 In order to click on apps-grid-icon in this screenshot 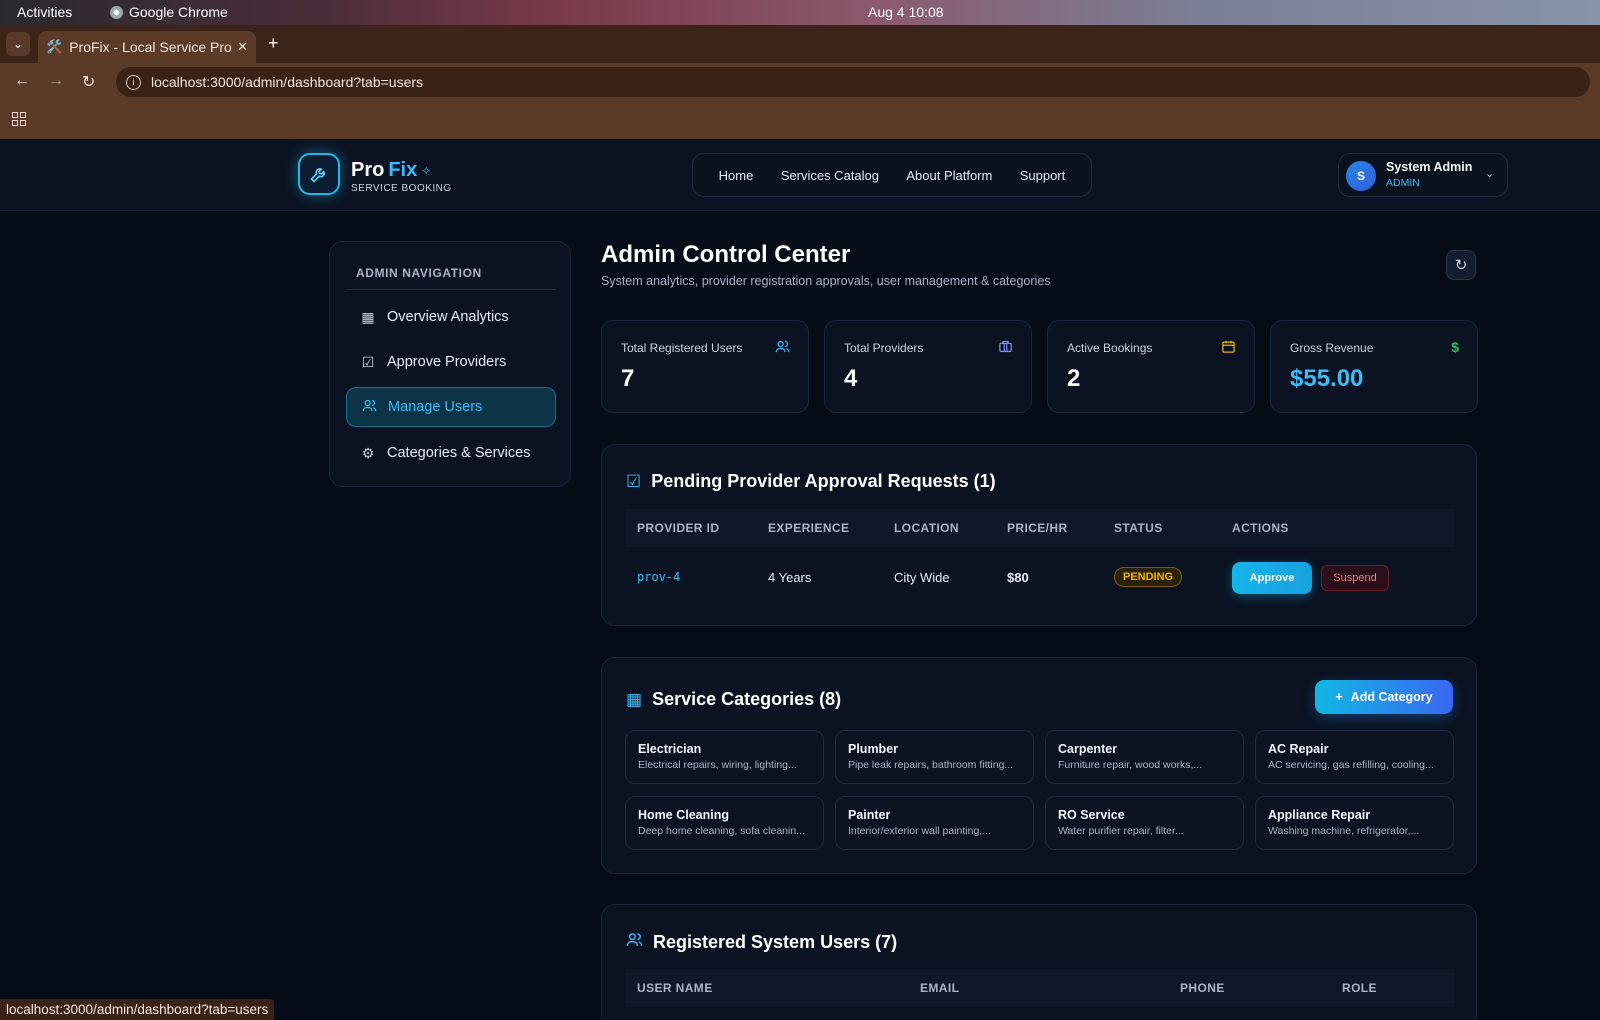, I will do `click(19, 119)`.